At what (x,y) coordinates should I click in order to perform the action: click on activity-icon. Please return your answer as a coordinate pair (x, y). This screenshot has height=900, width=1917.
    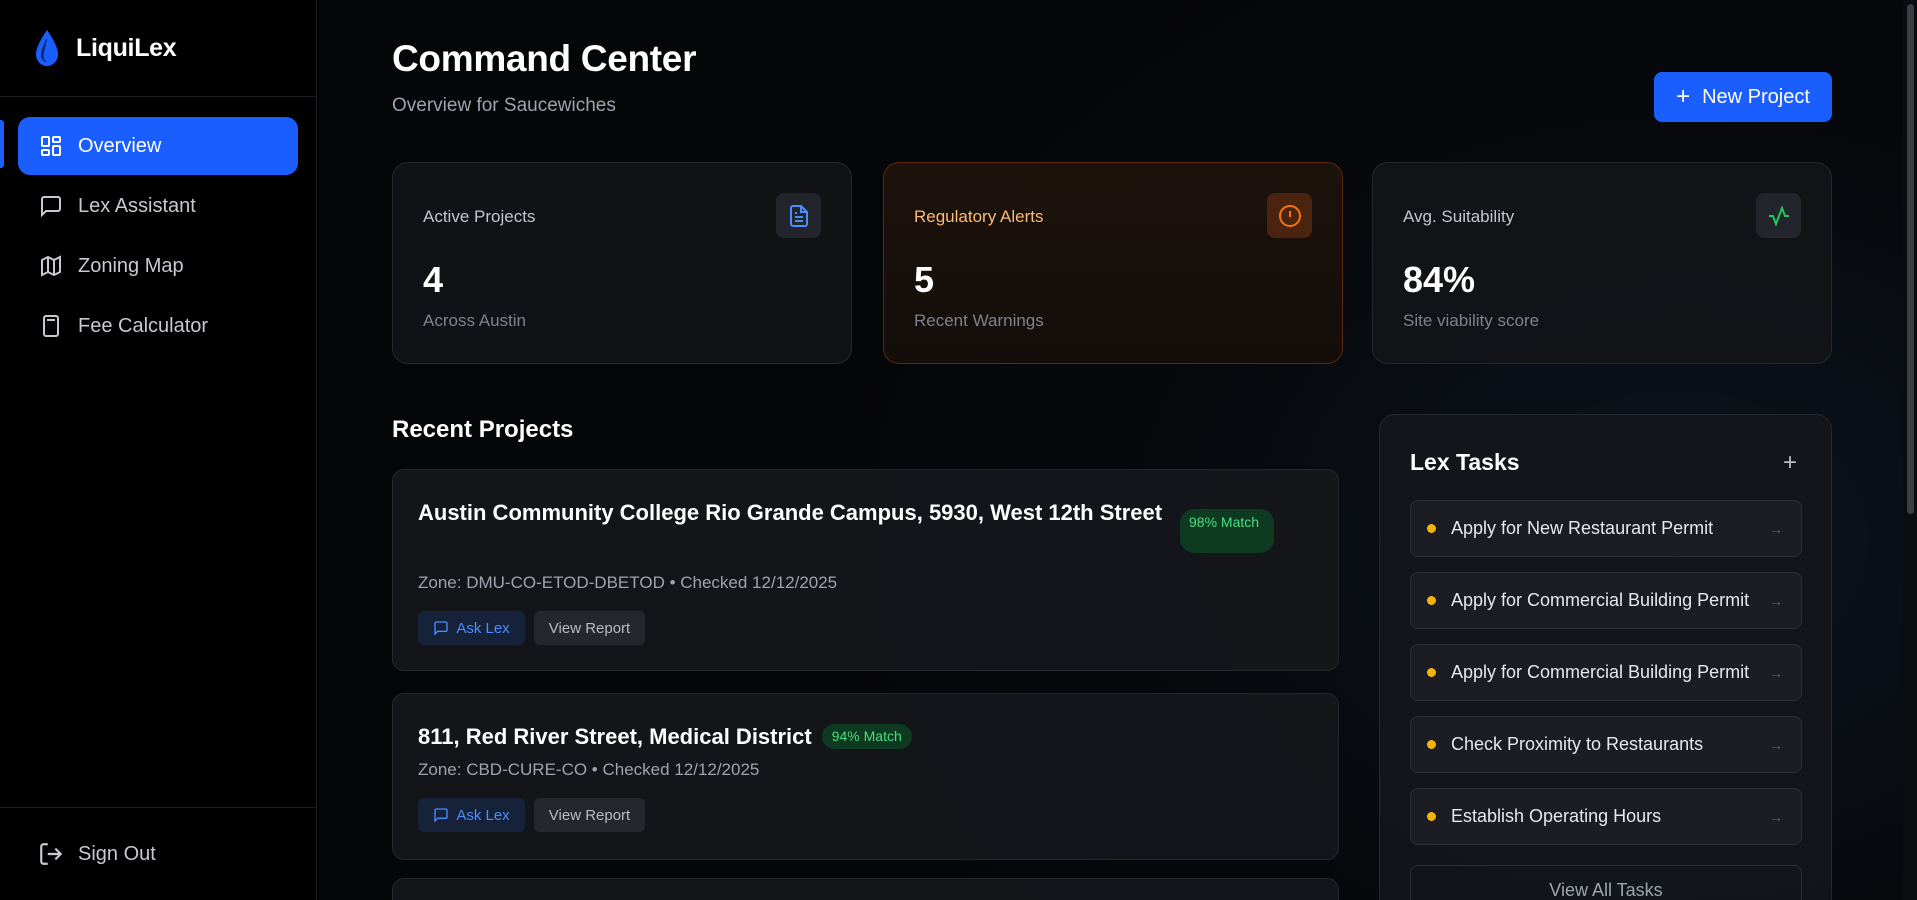
    Looking at the image, I should click on (1778, 215).